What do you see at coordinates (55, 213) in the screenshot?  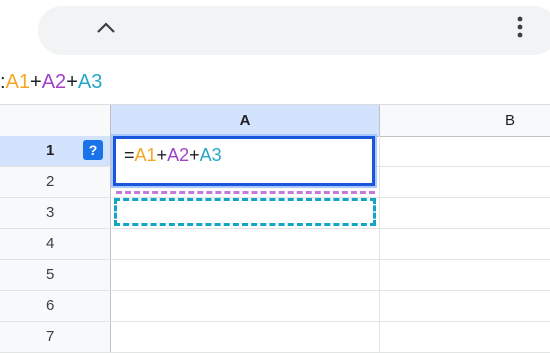 I see `row-header-3: 3` at bounding box center [55, 213].